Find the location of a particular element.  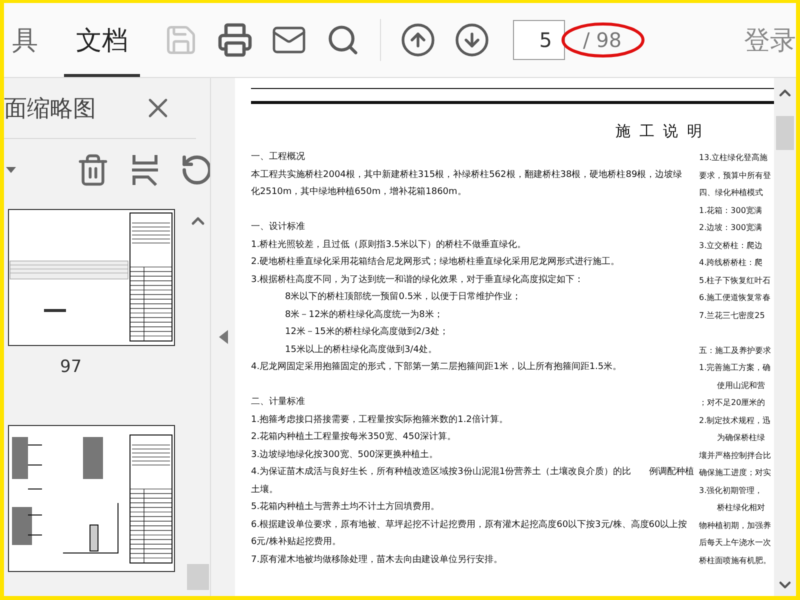

document-text-line: 本工程共实施桥柱2004根，其中新建桥柱315根，补绿桥柱562根，翻建桥柱38根，硬地桥柱89根，边坡绿 is located at coordinates (466, 175).